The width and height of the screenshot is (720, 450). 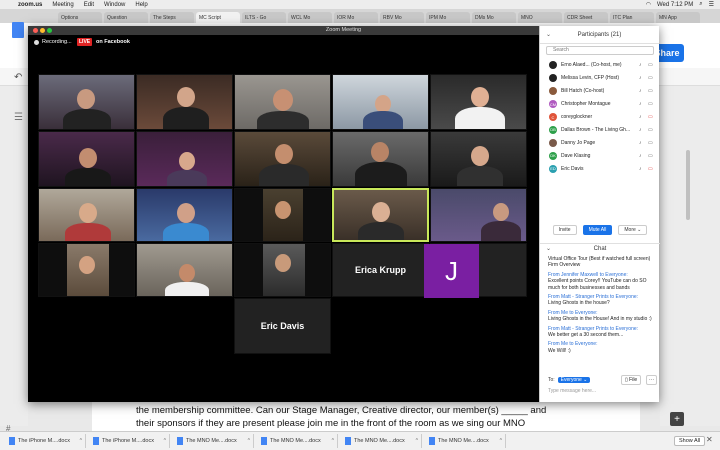 I want to click on zoom-window-icon, so click(x=49, y=30).